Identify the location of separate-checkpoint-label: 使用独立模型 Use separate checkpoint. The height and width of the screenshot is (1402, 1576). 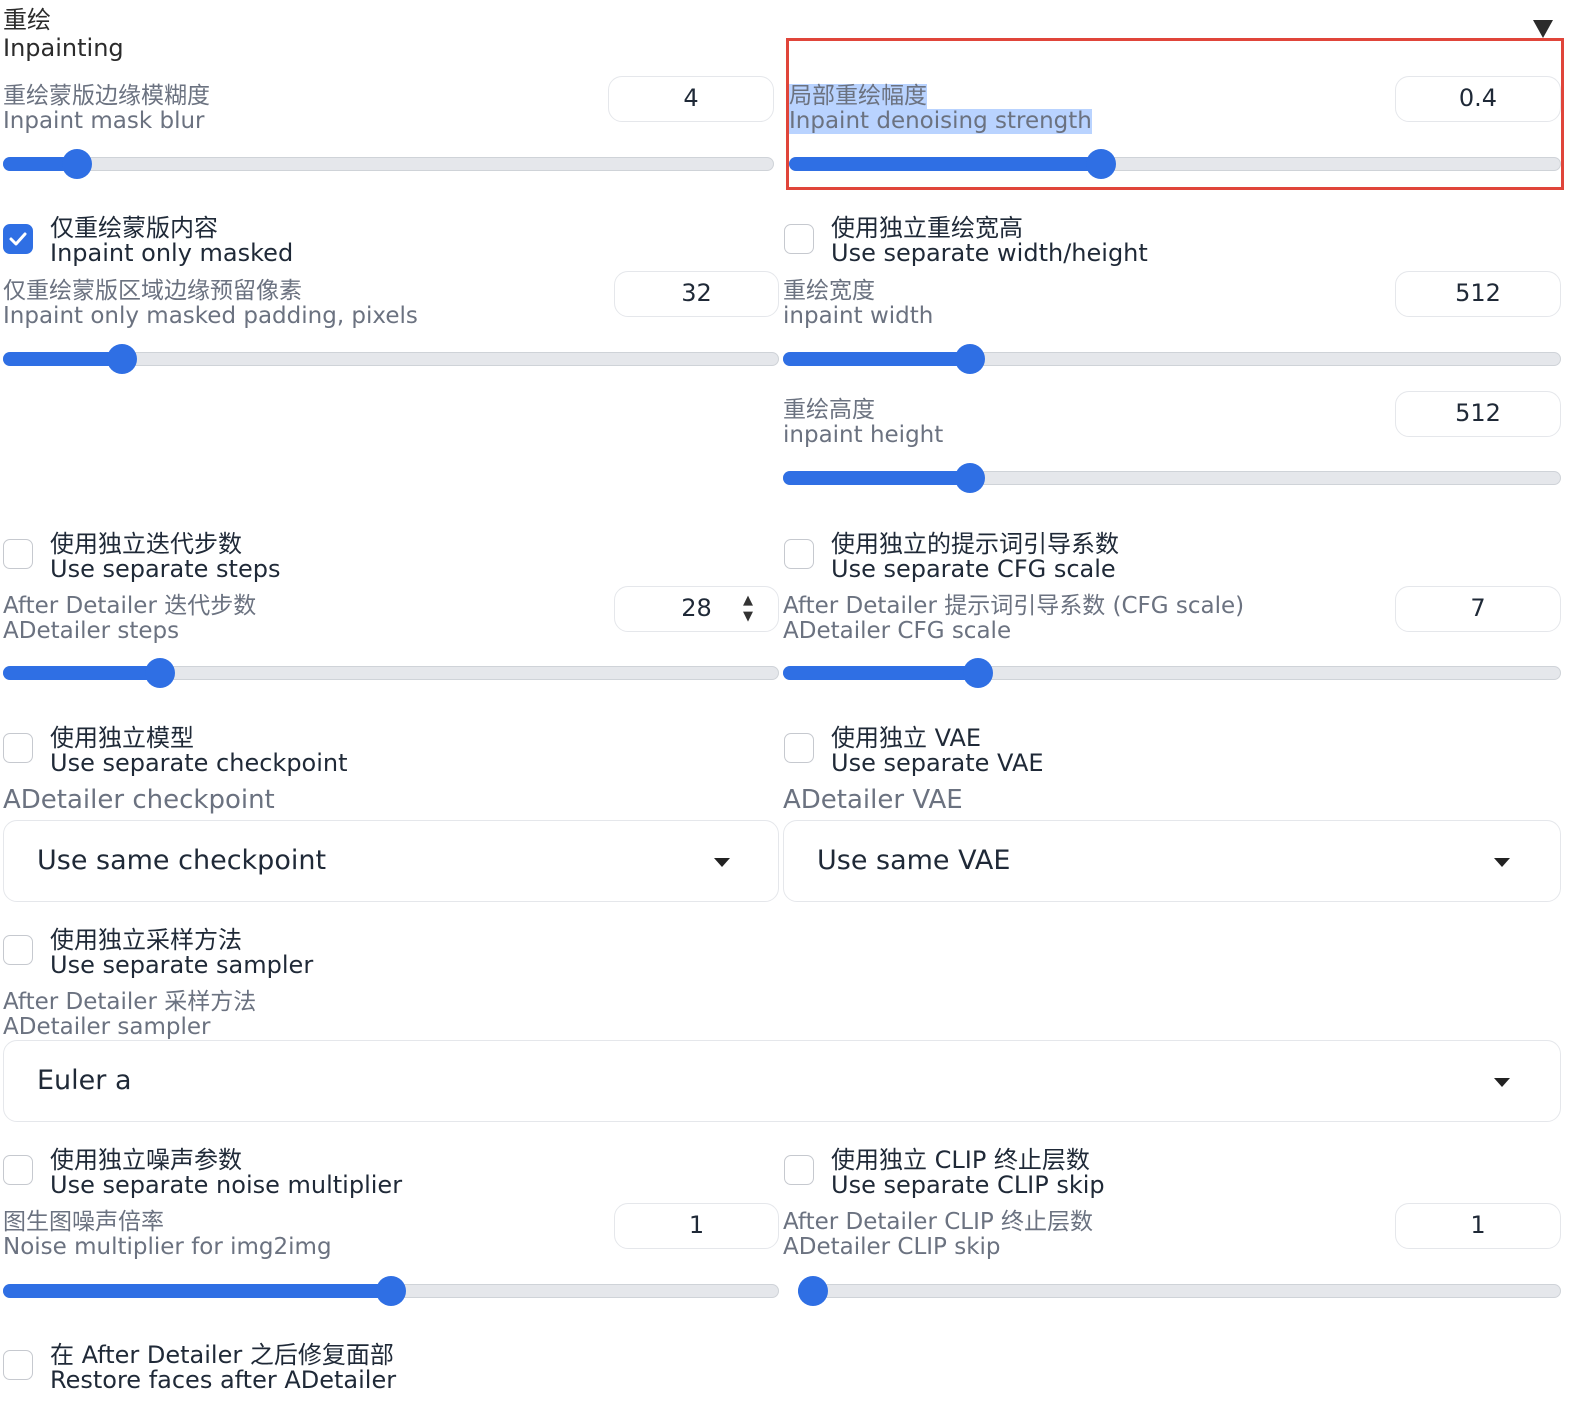
(199, 750).